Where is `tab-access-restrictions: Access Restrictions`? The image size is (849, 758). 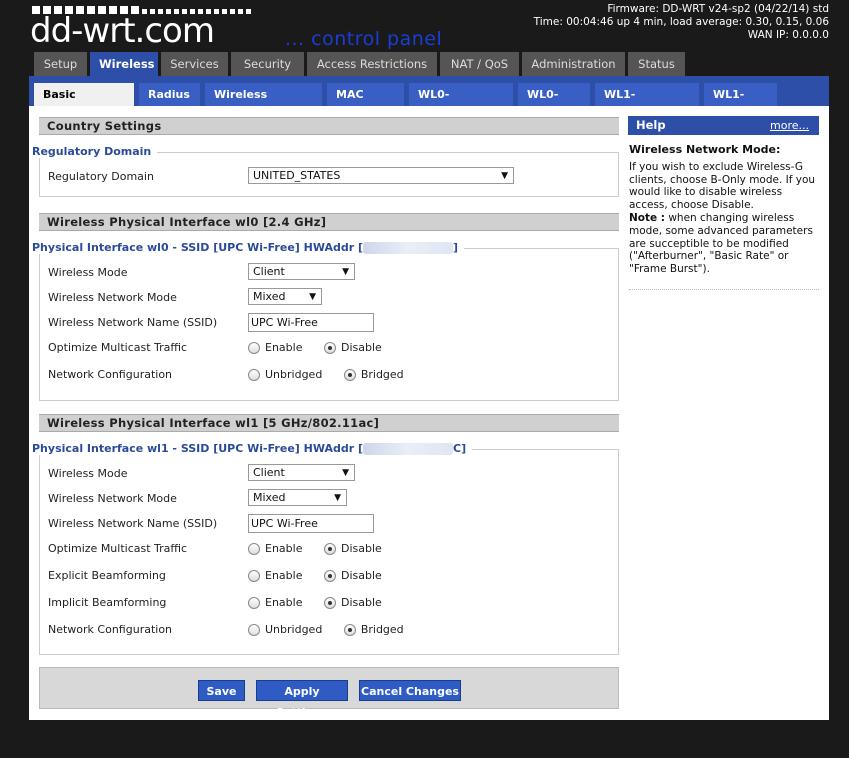 tab-access-restrictions: Access Restrictions is located at coordinates (372, 64).